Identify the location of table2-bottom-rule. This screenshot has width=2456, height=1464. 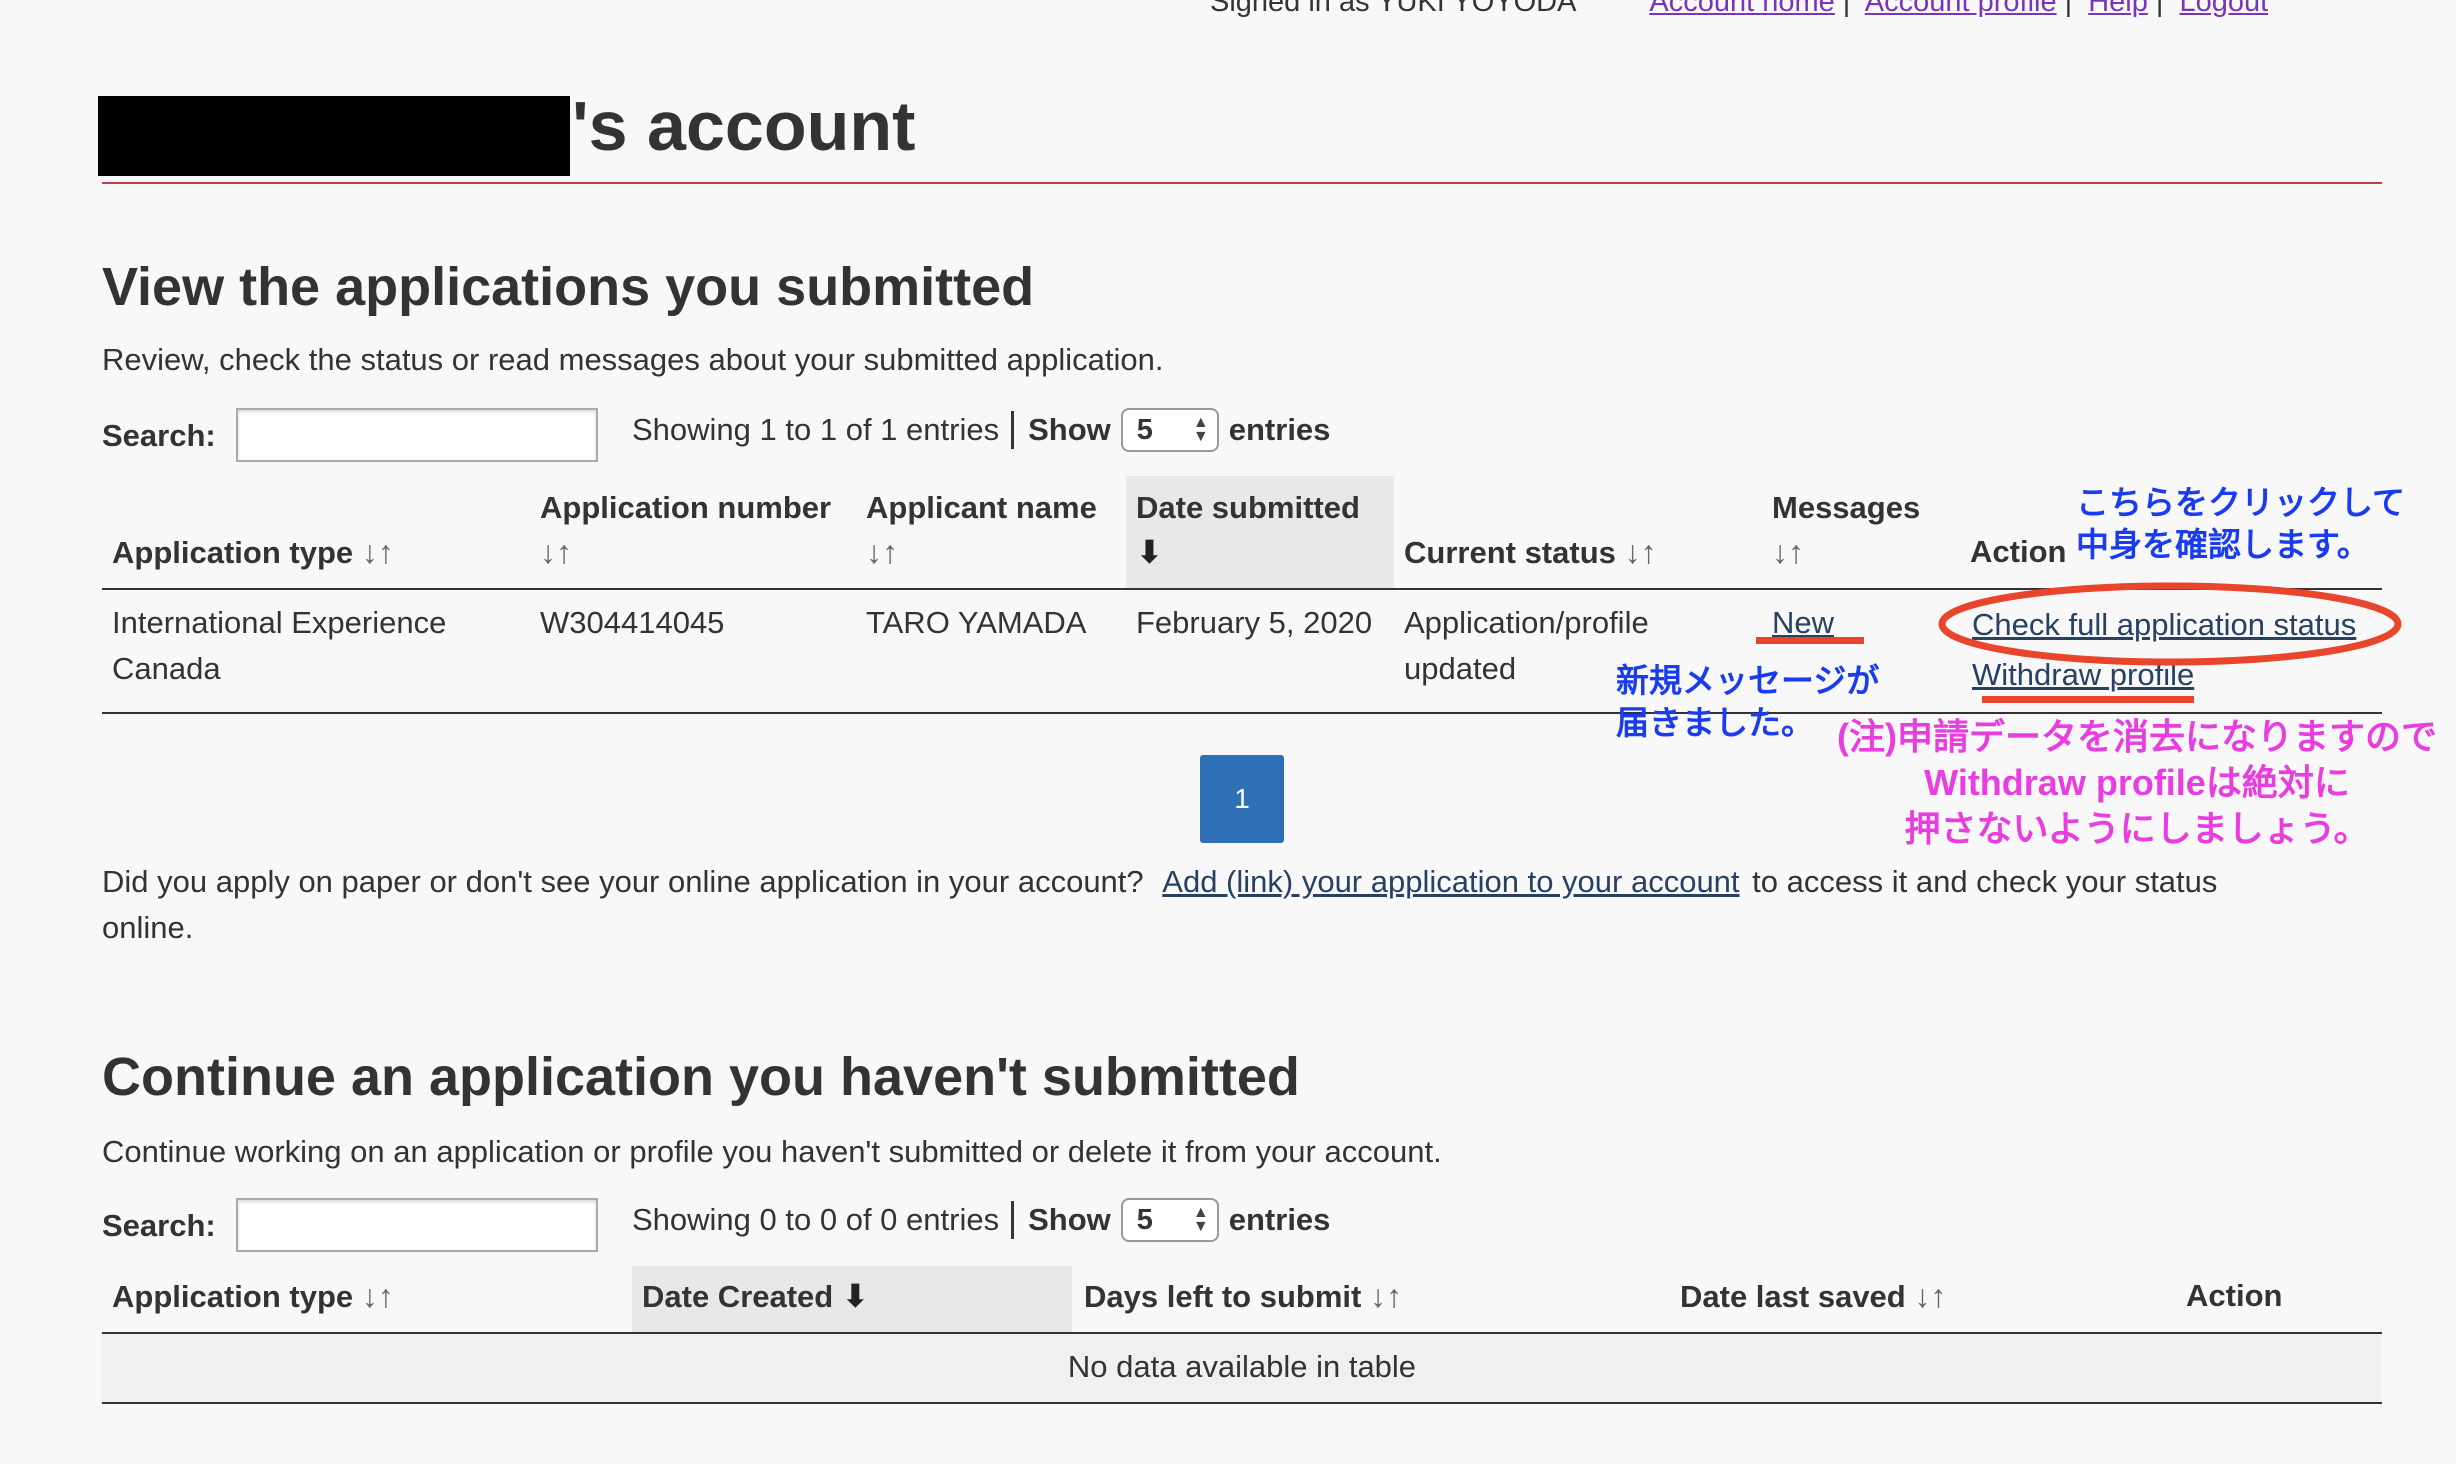
(1242, 1403).